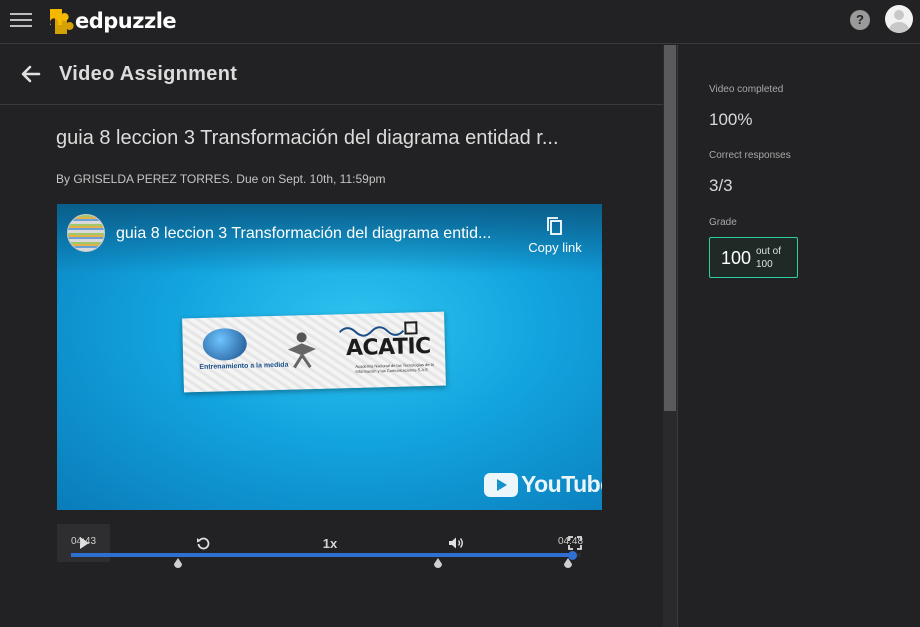 The width and height of the screenshot is (920, 627). What do you see at coordinates (764, 264) in the screenshot?
I see `grade-out-of-total: 100` at bounding box center [764, 264].